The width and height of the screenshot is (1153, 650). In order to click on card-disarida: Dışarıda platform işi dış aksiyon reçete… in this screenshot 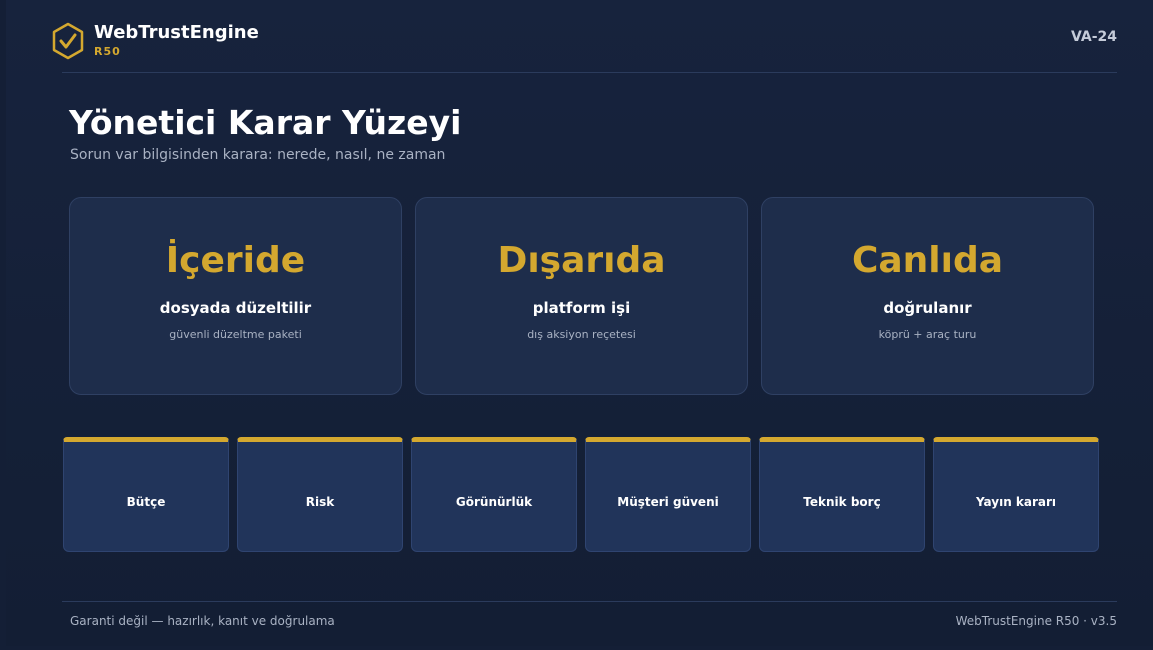, I will do `click(581, 296)`.